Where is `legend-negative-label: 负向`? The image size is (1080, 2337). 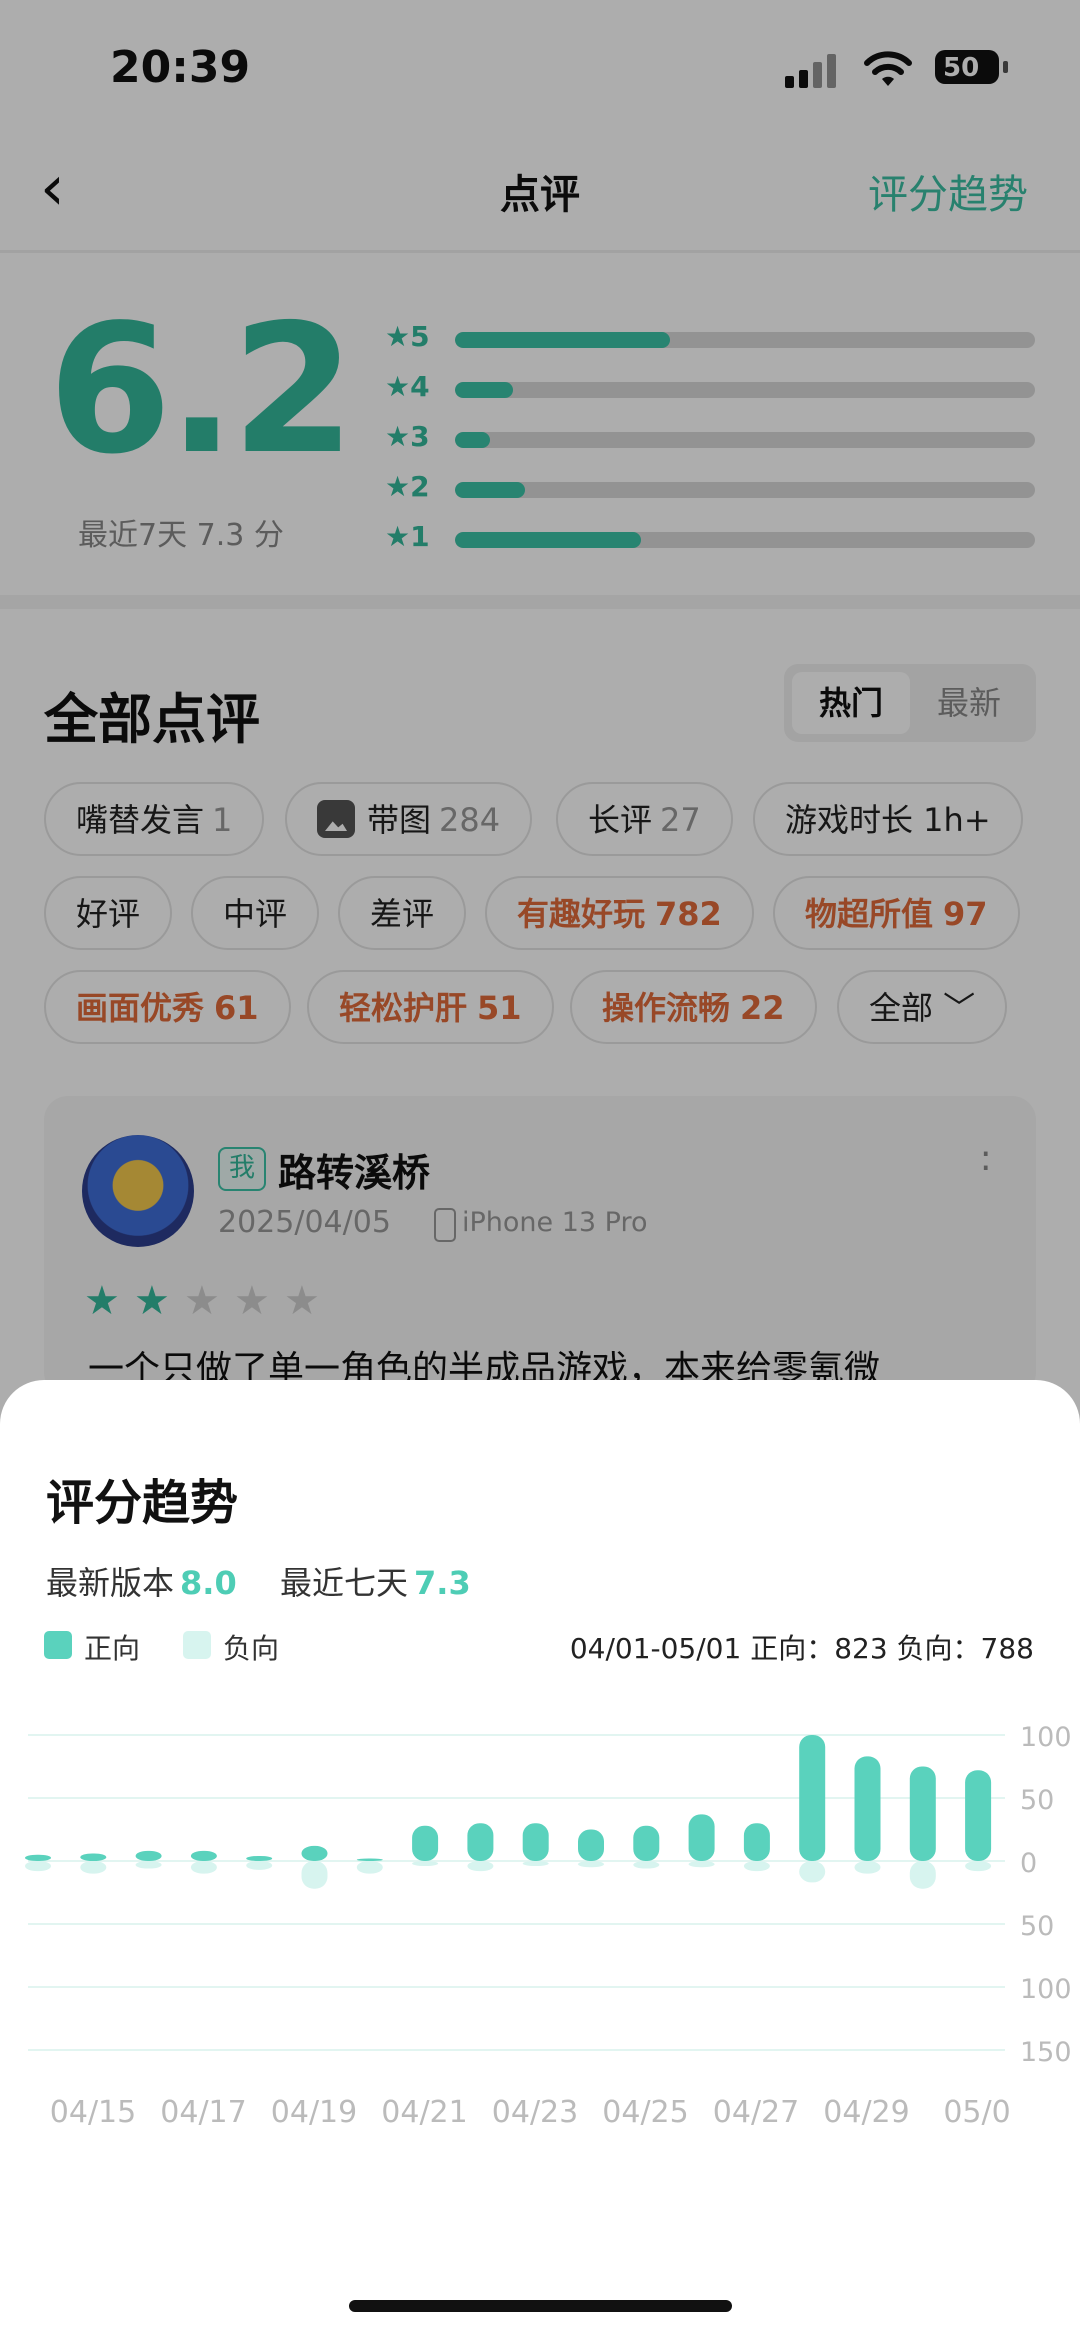 legend-negative-label: 负向 is located at coordinates (251, 1648).